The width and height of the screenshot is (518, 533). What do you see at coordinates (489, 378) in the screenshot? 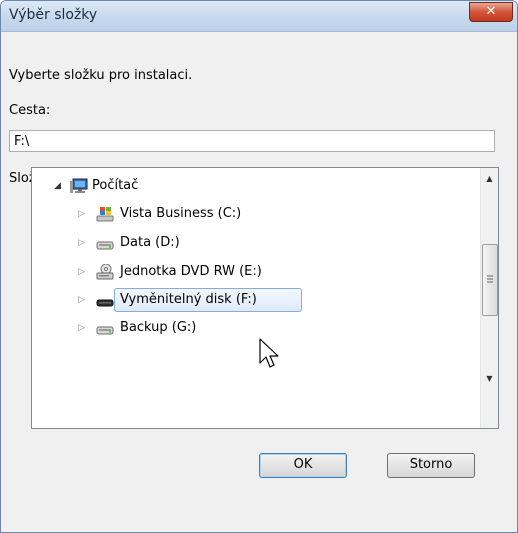
I see `scroll-down-icon: ▼` at bounding box center [489, 378].